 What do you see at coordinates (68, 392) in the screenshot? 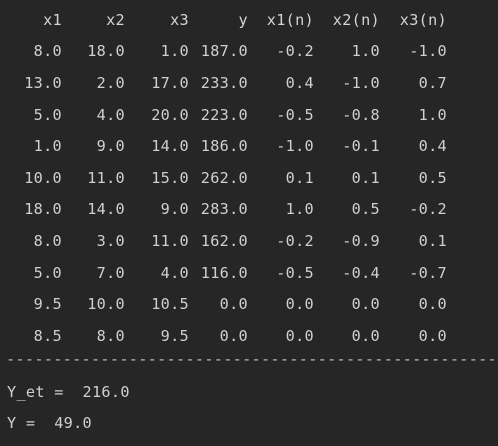
I see `y-et-result: Y_et = 216.0` at bounding box center [68, 392].